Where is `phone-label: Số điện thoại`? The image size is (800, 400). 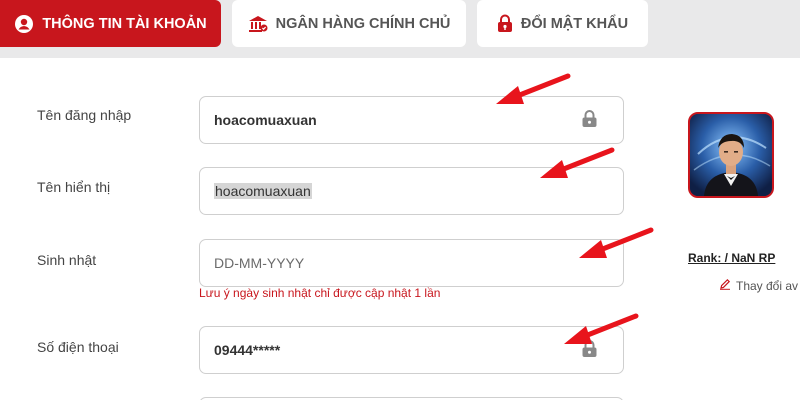
phone-label: Số điện thoại is located at coordinates (78, 347).